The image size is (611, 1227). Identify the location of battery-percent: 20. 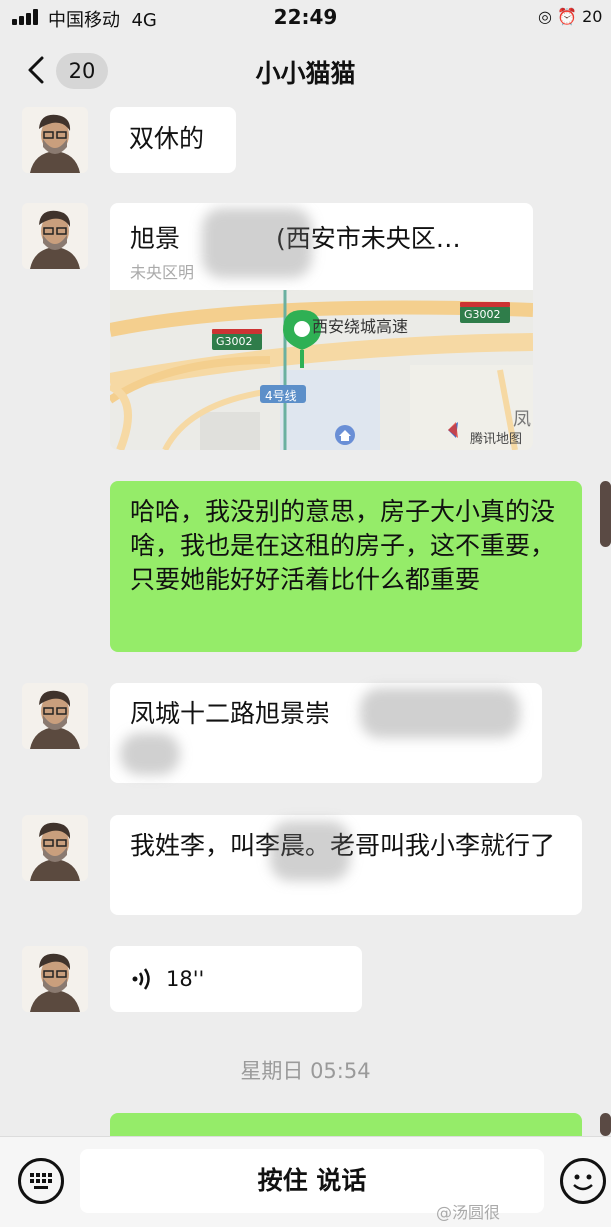
(592, 16).